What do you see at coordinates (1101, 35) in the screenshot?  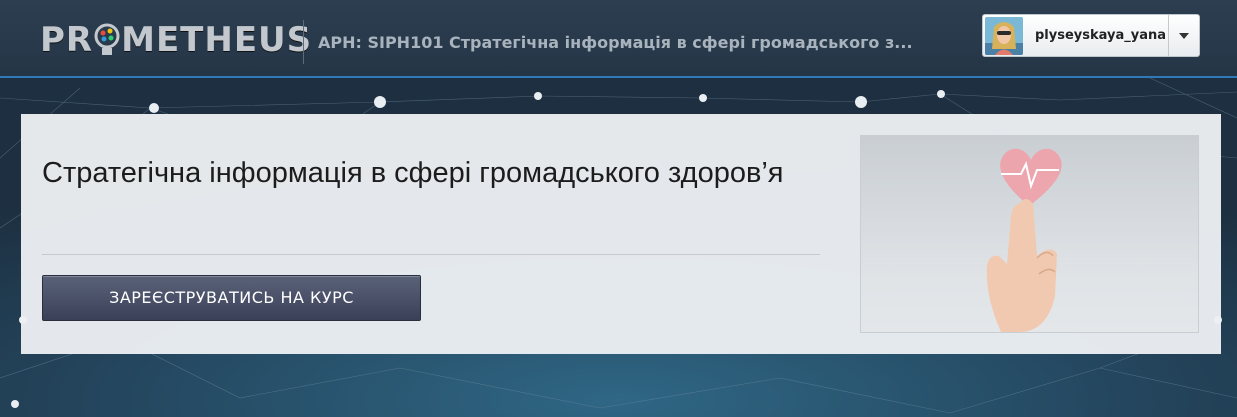 I see `username-label: plyseyskaya_yana` at bounding box center [1101, 35].